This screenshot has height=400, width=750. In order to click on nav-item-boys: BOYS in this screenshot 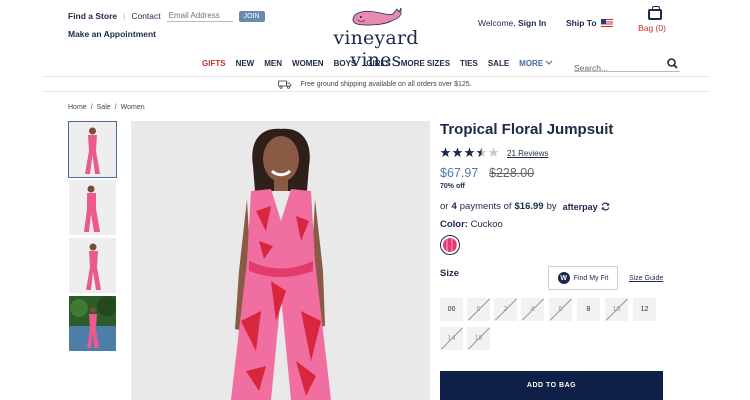, I will do `click(345, 63)`.